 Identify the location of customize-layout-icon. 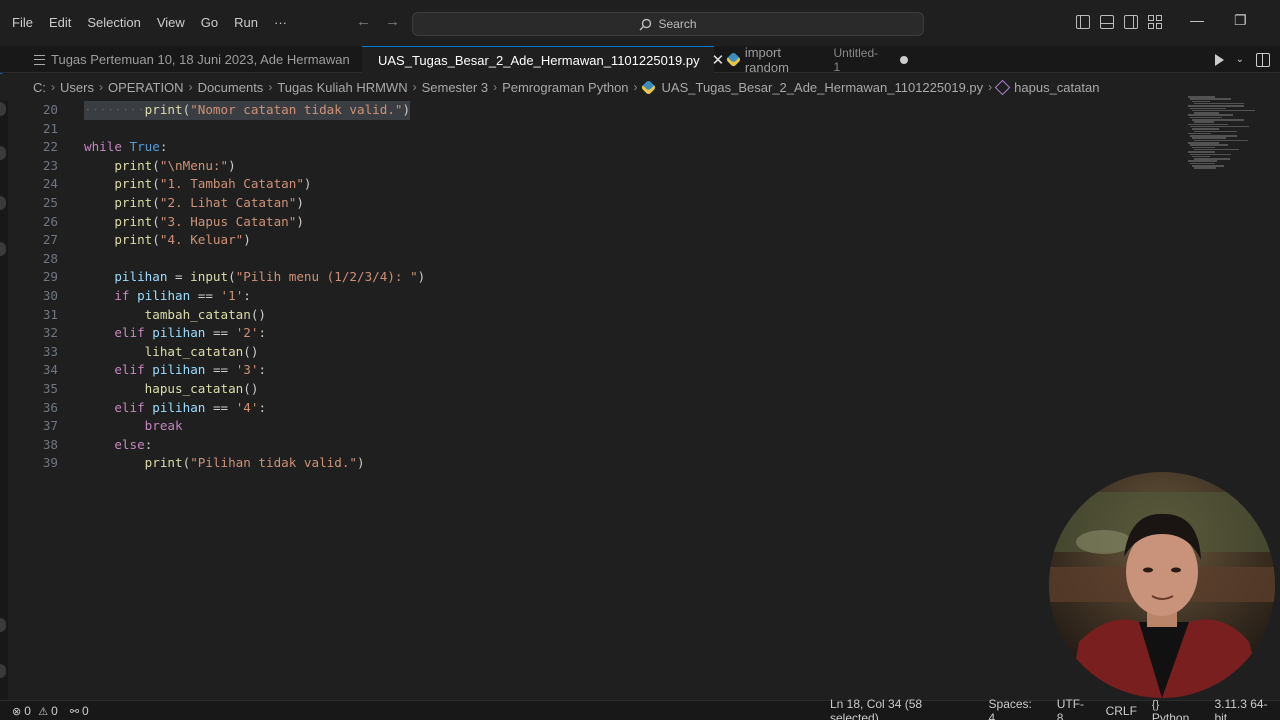
(1155, 22).